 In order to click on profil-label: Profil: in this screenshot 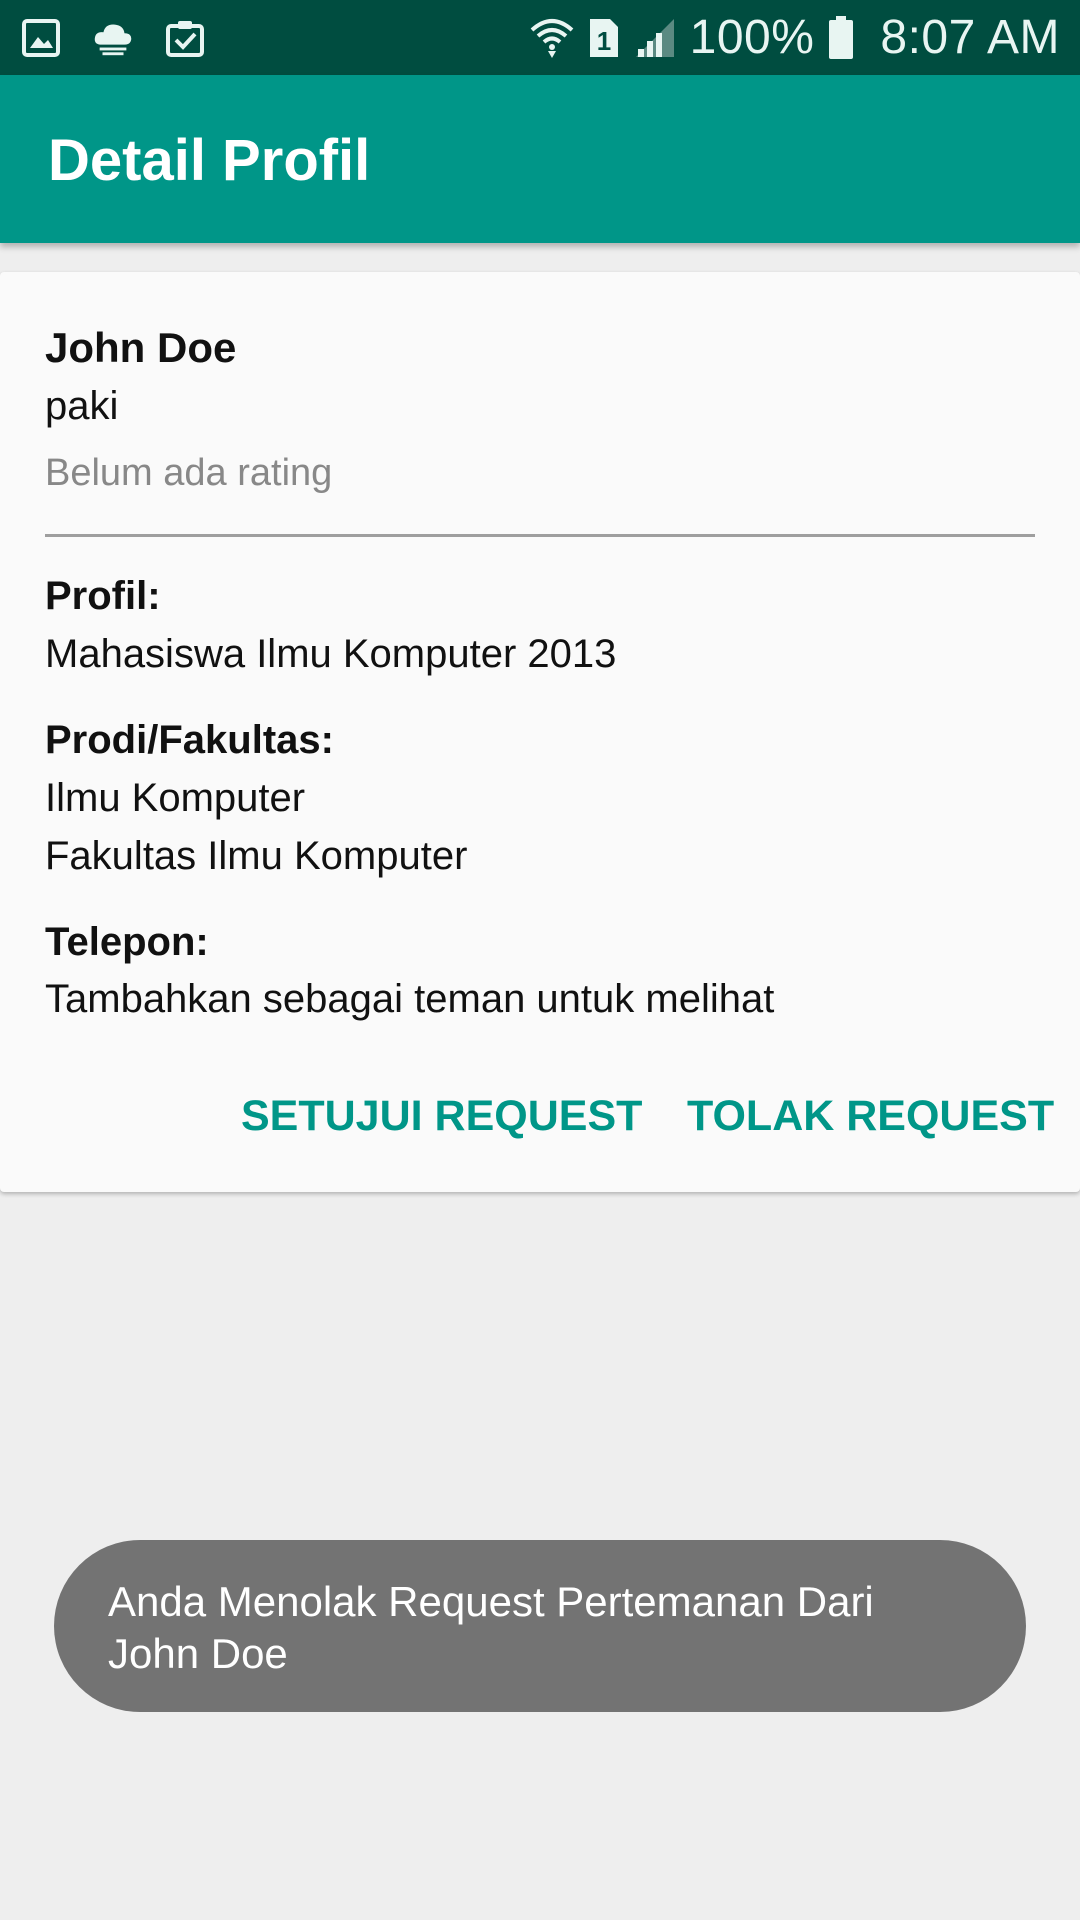, I will do `click(103, 596)`.